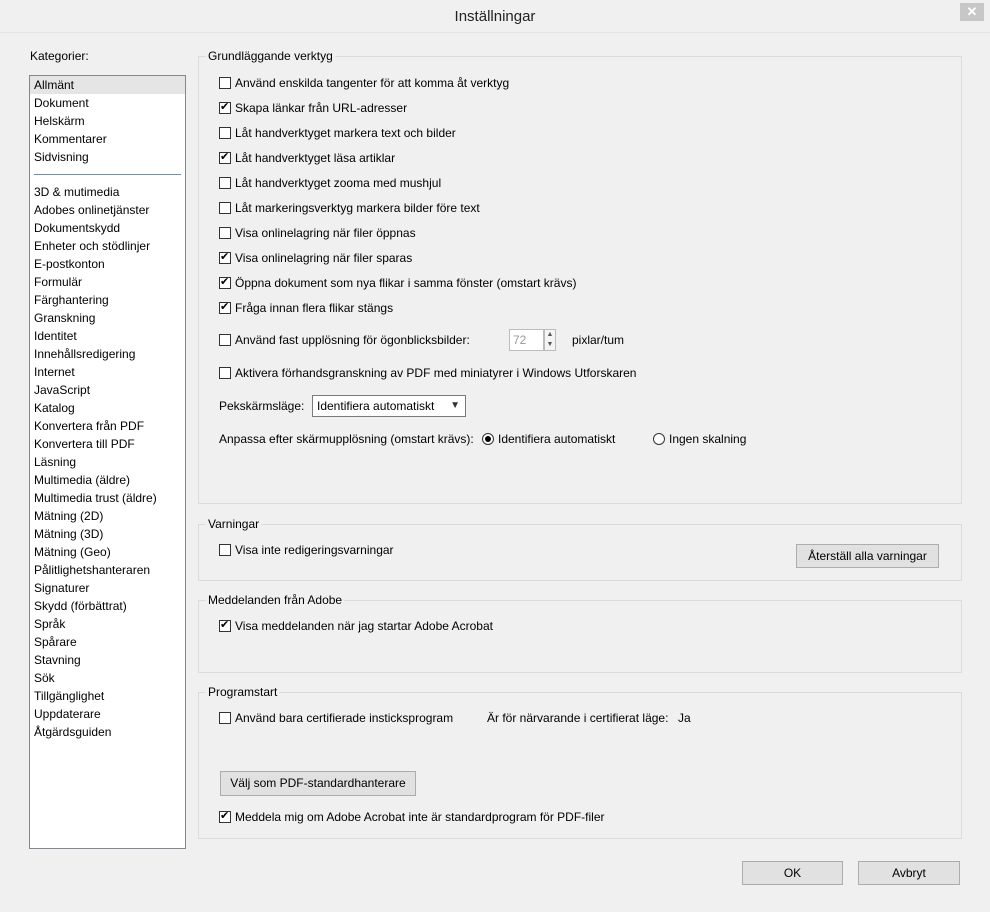  Describe the element at coordinates (225, 550) in the screenshot. I see `no-edit-warnings-checkbox` at that location.